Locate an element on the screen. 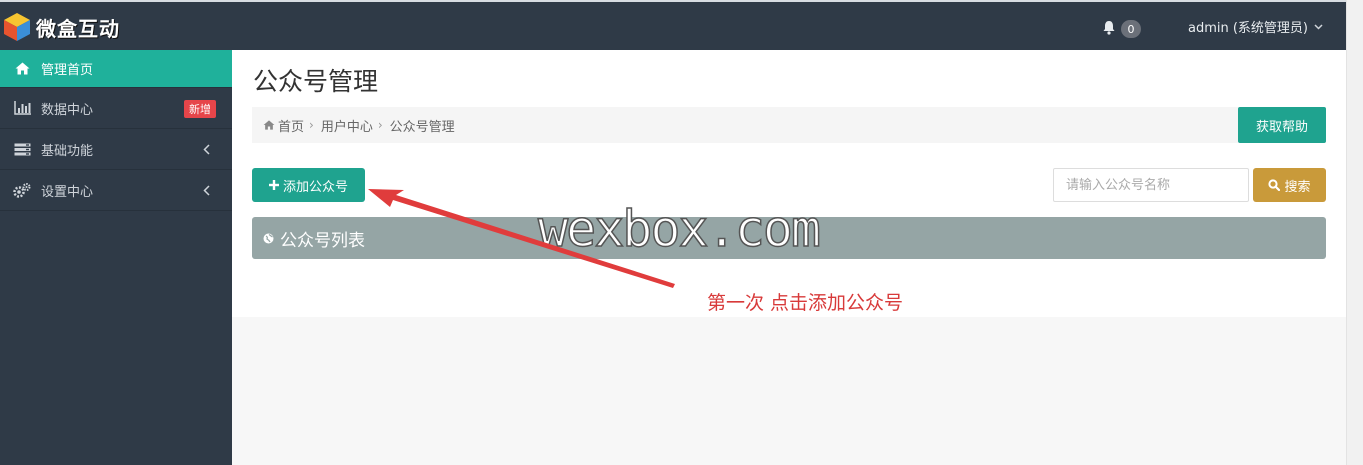 The image size is (1363, 465). add-account-label: 添加公众号 is located at coordinates (315, 187).